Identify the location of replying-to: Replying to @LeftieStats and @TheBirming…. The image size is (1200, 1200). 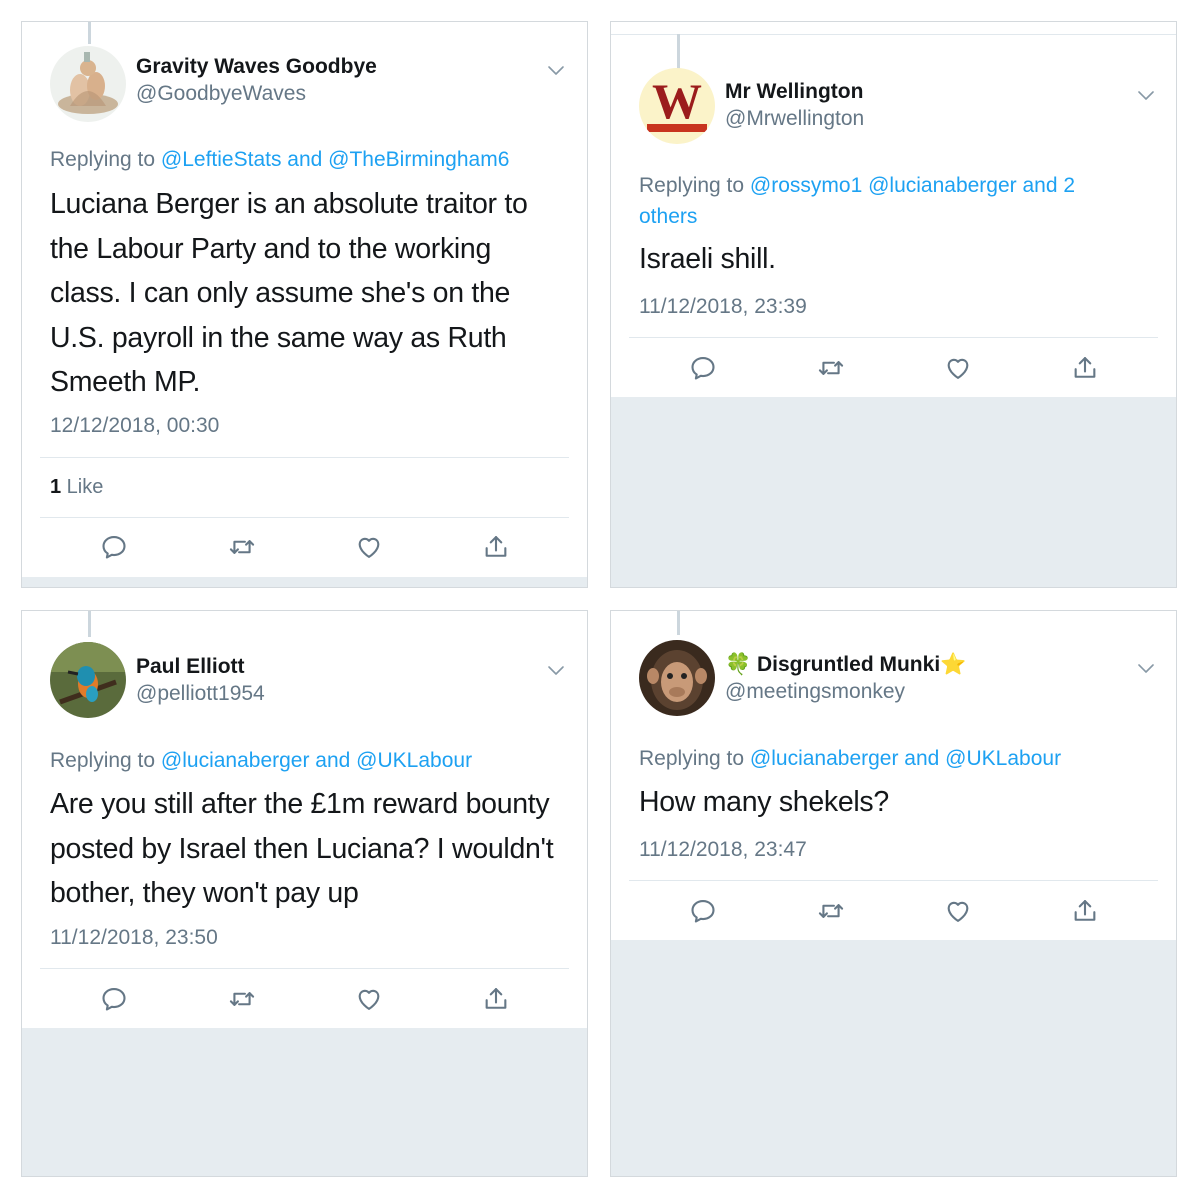
(304, 159).